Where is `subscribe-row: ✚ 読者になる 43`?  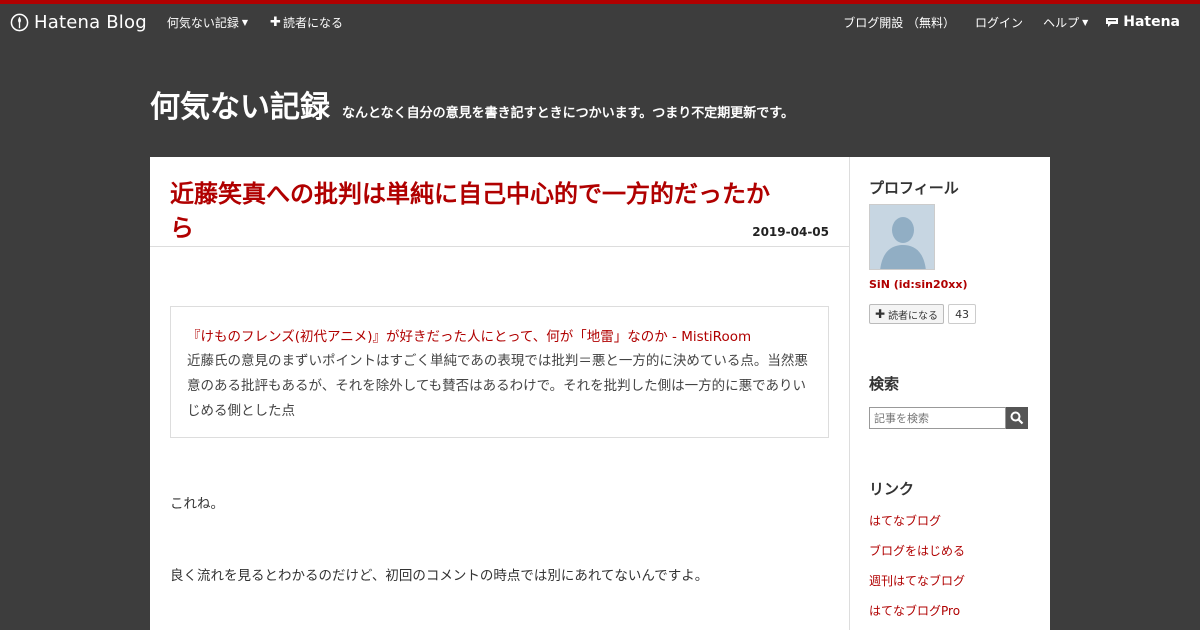
subscribe-row: ✚ 読者になる 43 is located at coordinates (923, 314).